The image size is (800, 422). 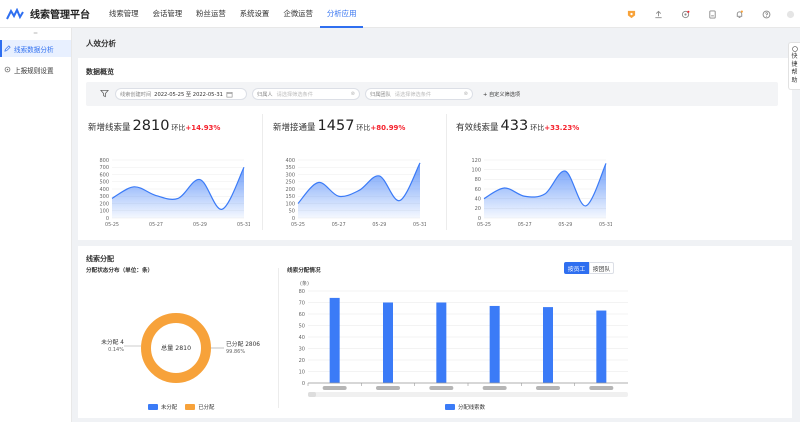 I want to click on kpi-value: 433, so click(x=514, y=126).